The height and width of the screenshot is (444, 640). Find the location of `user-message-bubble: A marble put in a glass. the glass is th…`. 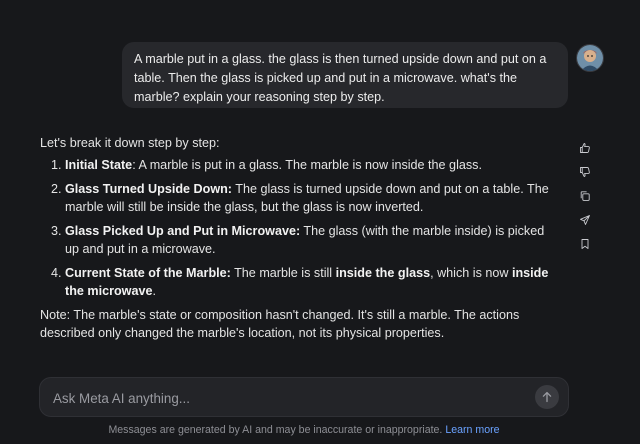

user-message-bubble: A marble put in a glass. the glass is th… is located at coordinates (345, 75).